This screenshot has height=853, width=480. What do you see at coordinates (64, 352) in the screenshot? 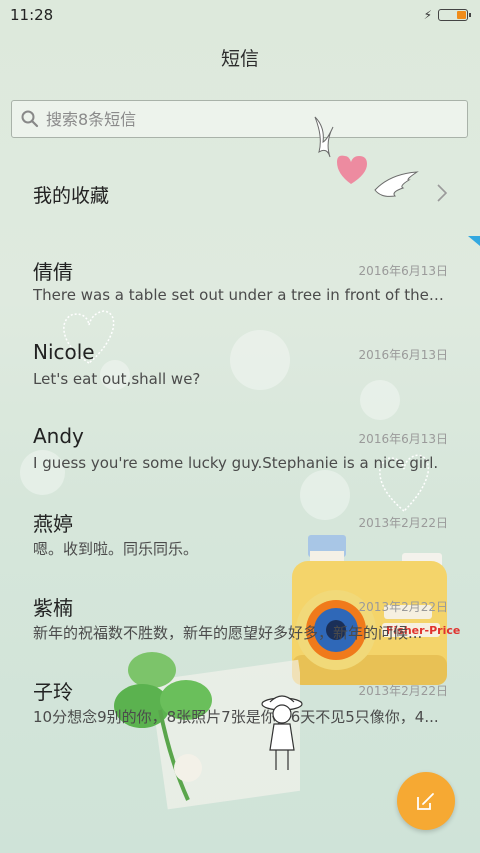
I see `thread-name: Nicole` at bounding box center [64, 352].